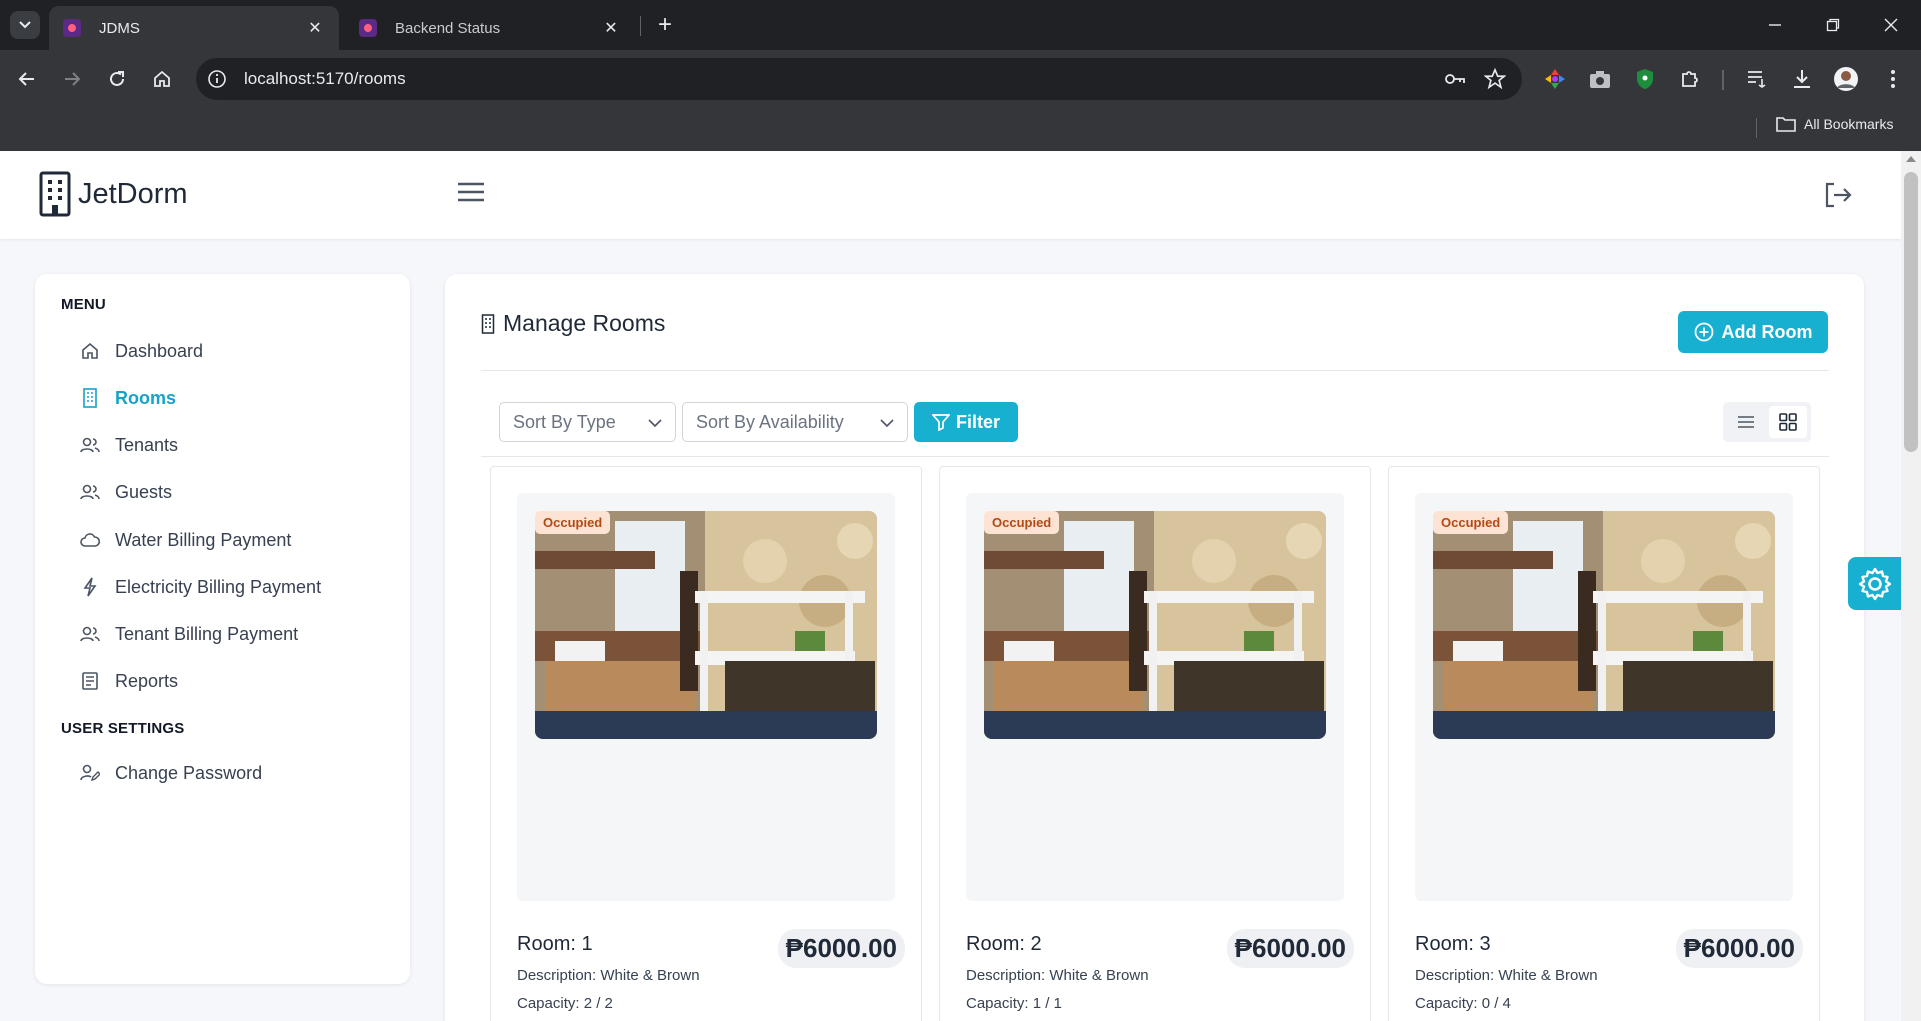 Image resolution: width=1921 pixels, height=1021 pixels. Describe the element at coordinates (147, 444) in the screenshot. I see `sidebar-item-label: Tenants` at that location.